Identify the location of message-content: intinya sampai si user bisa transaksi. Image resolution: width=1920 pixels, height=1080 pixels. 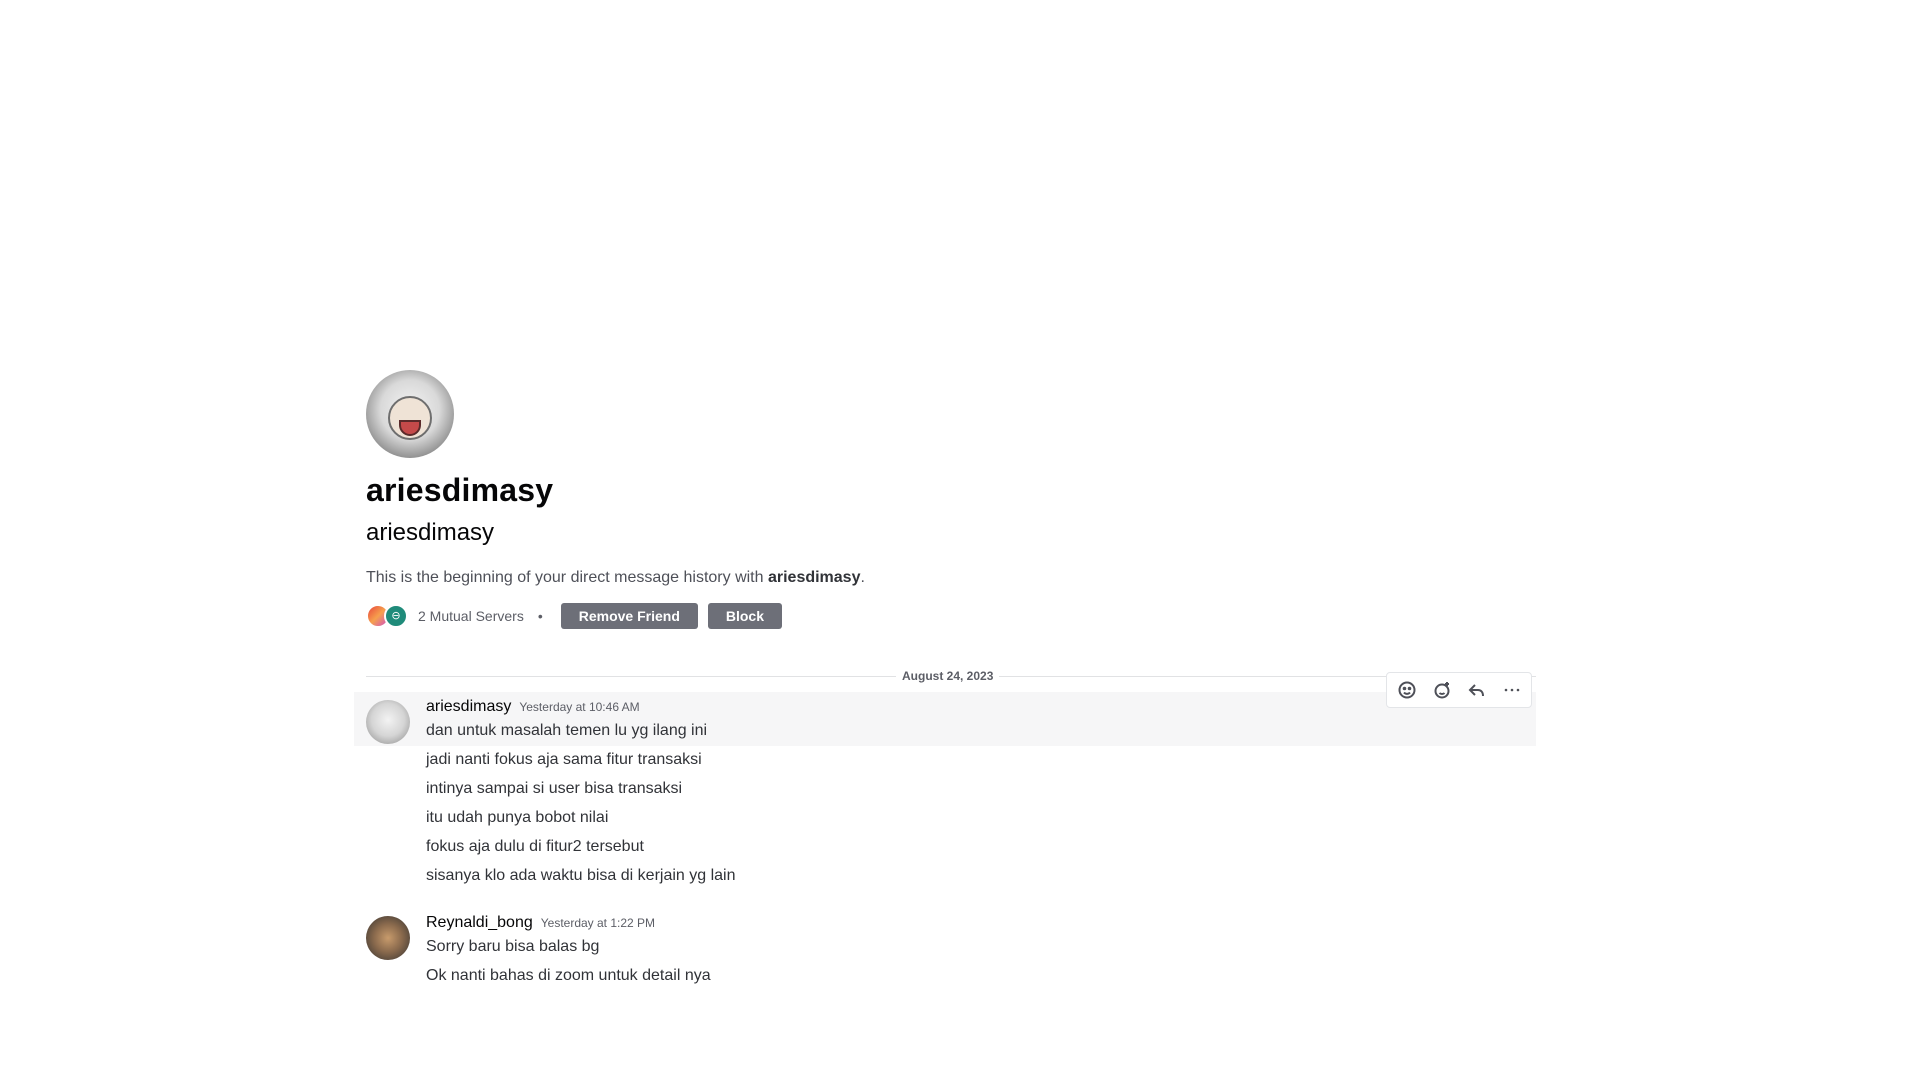
(554, 788).